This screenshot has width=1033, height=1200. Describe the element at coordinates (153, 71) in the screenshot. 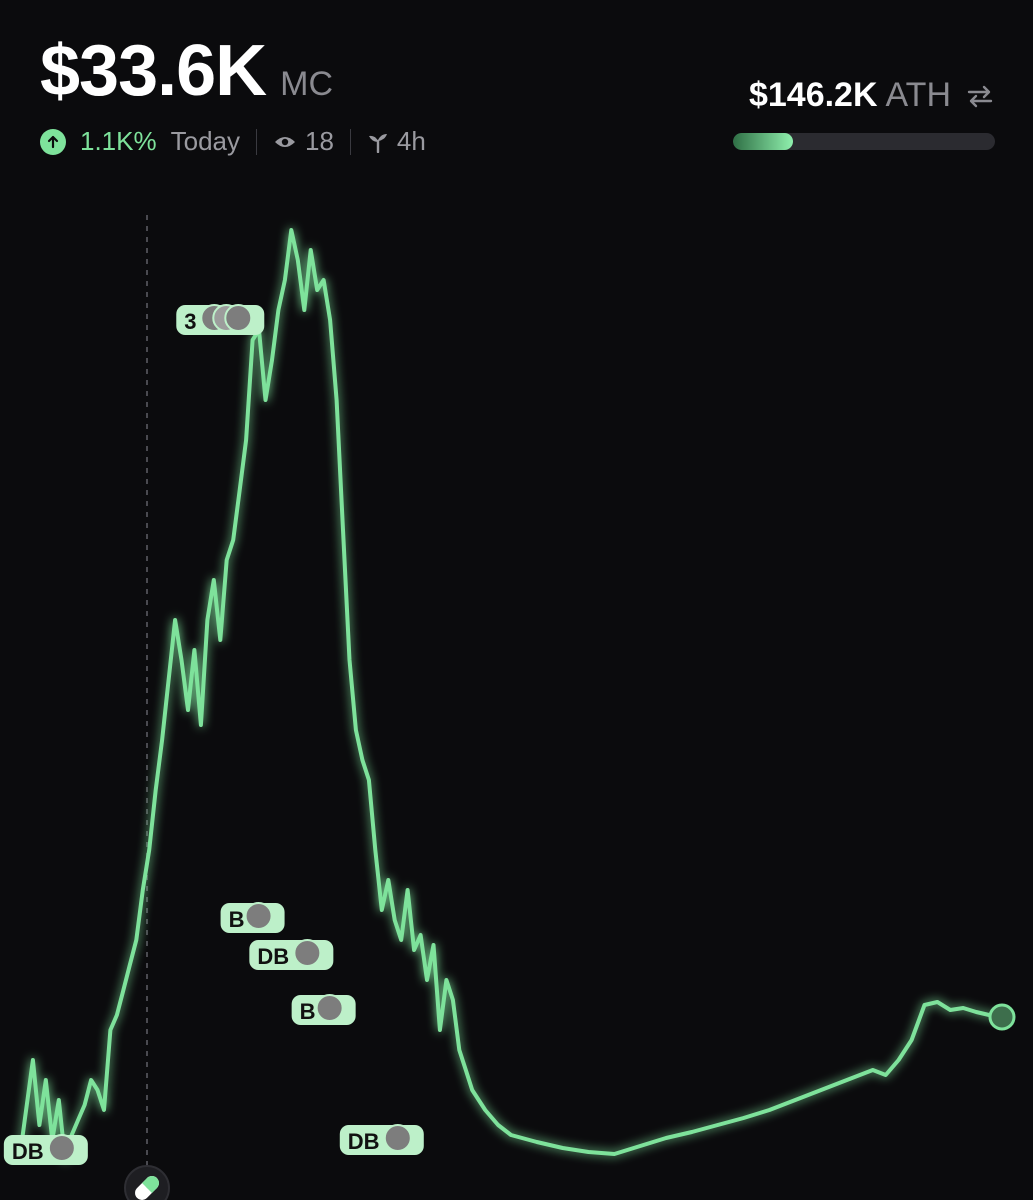

I see `market-cap-value: $33.6K` at that location.